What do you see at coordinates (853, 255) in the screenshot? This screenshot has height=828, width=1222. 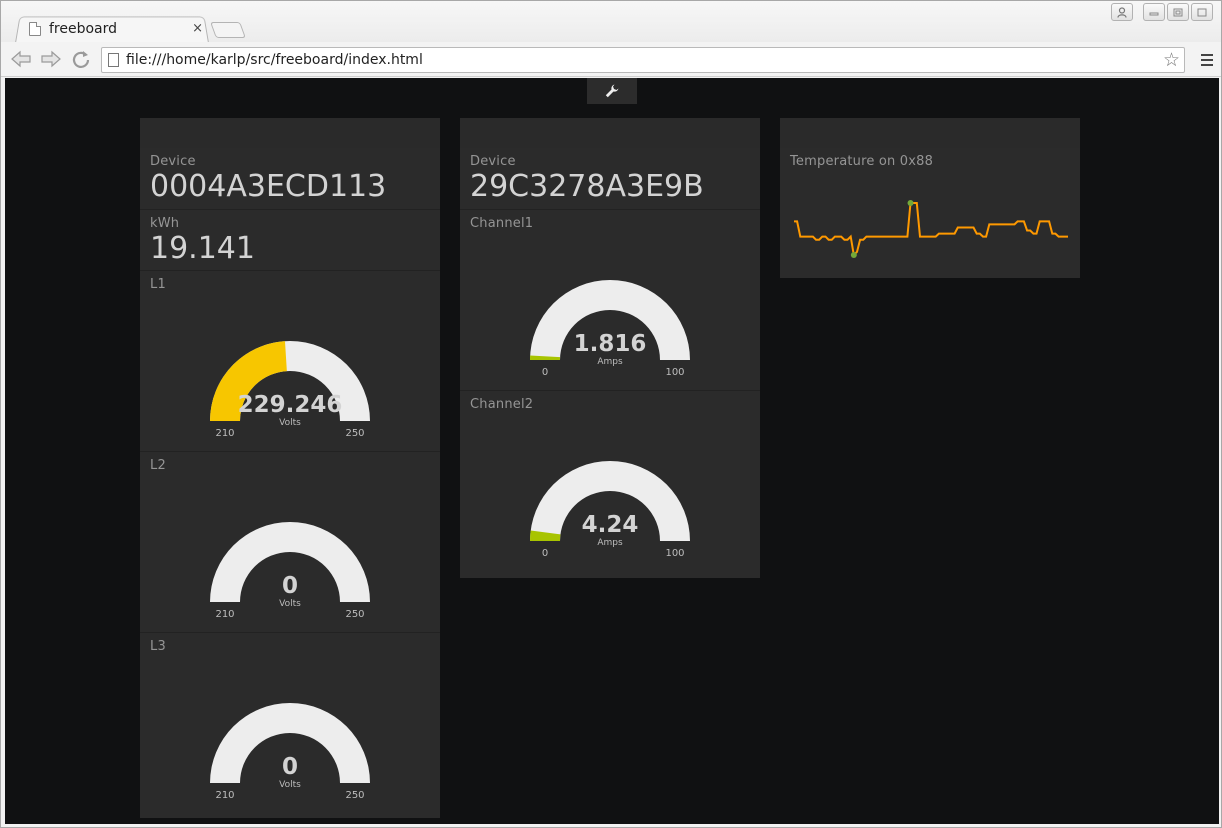 I see `sparkline-min-marker` at bounding box center [853, 255].